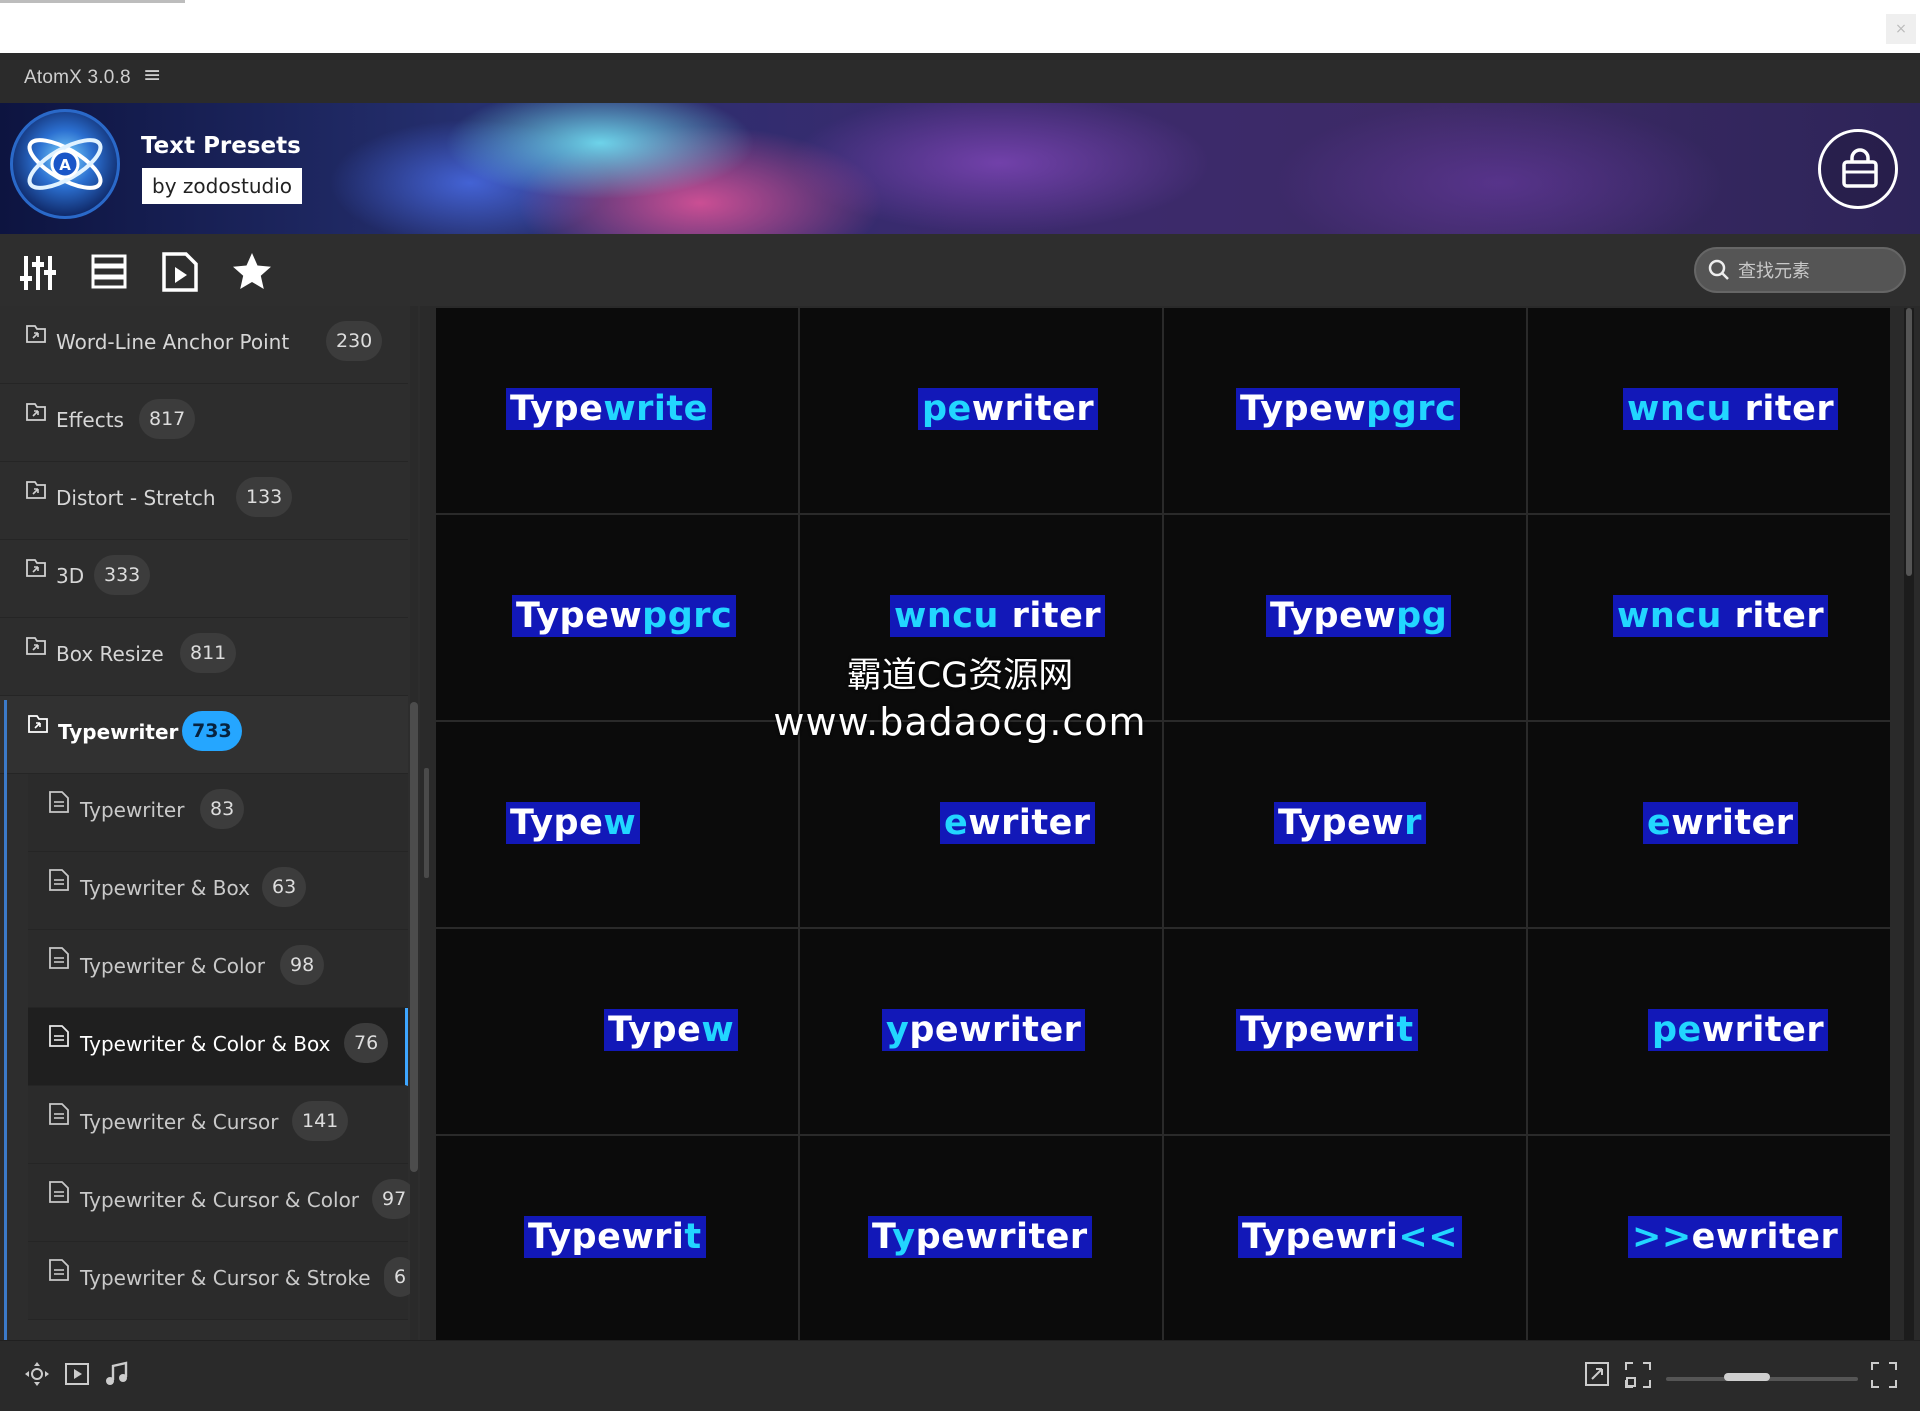 The image size is (1920, 1411). Describe the element at coordinates (1909, 824) in the screenshot. I see `grid-scrollbar` at that location.